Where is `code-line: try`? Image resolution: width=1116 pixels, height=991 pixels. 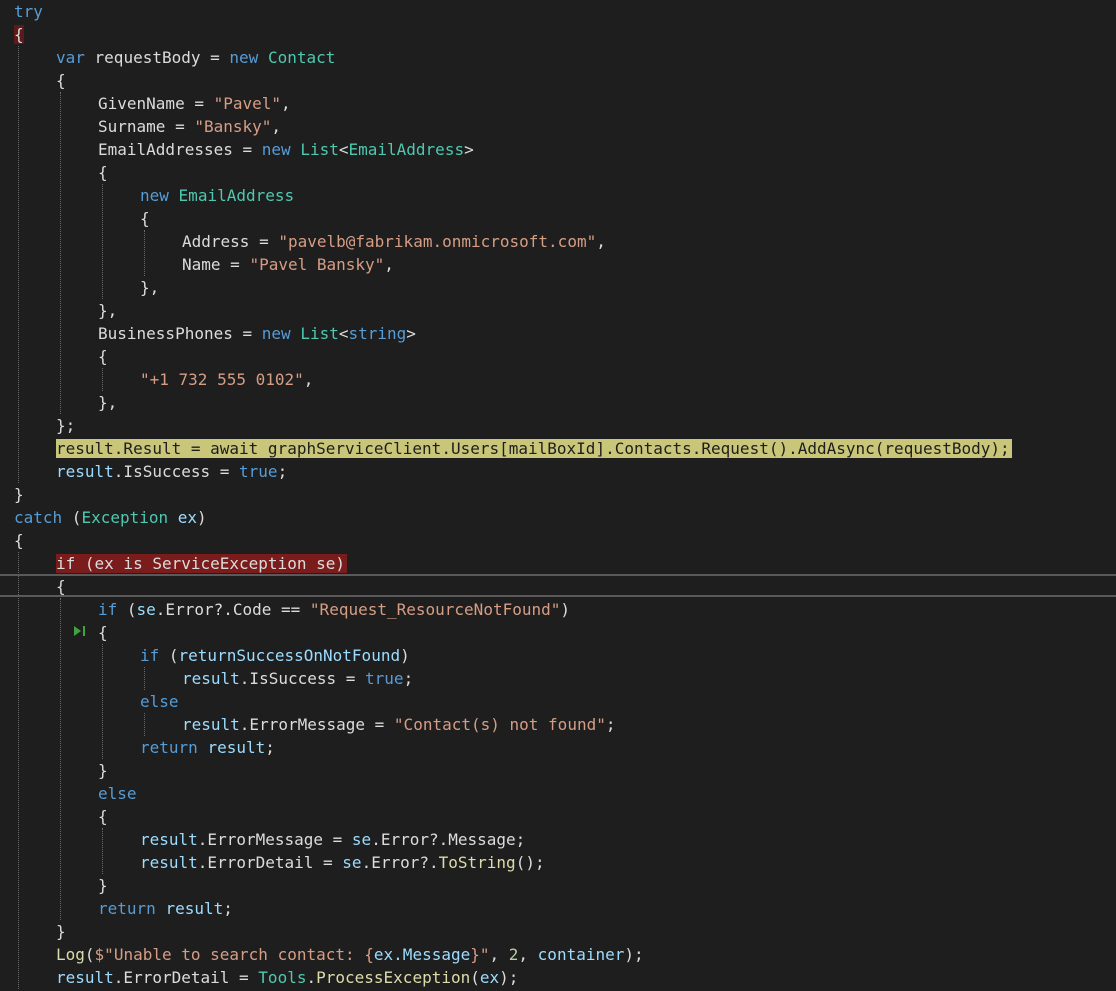 code-line: try is located at coordinates (28, 11).